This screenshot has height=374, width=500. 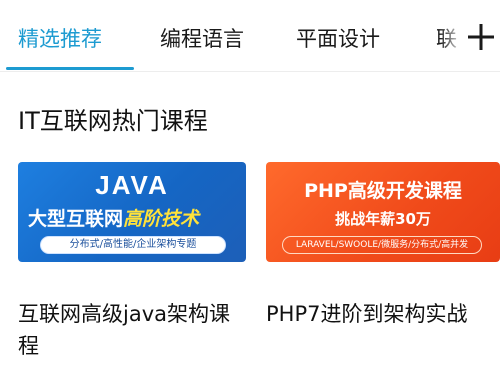 I want to click on course-name: 互联网高级java架构课程, so click(x=132, y=330).